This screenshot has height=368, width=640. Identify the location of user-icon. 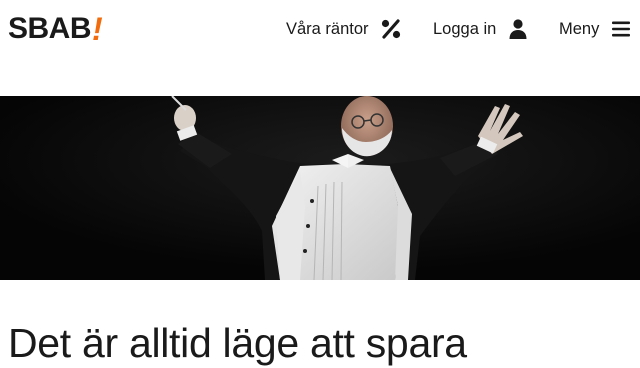
(518, 29).